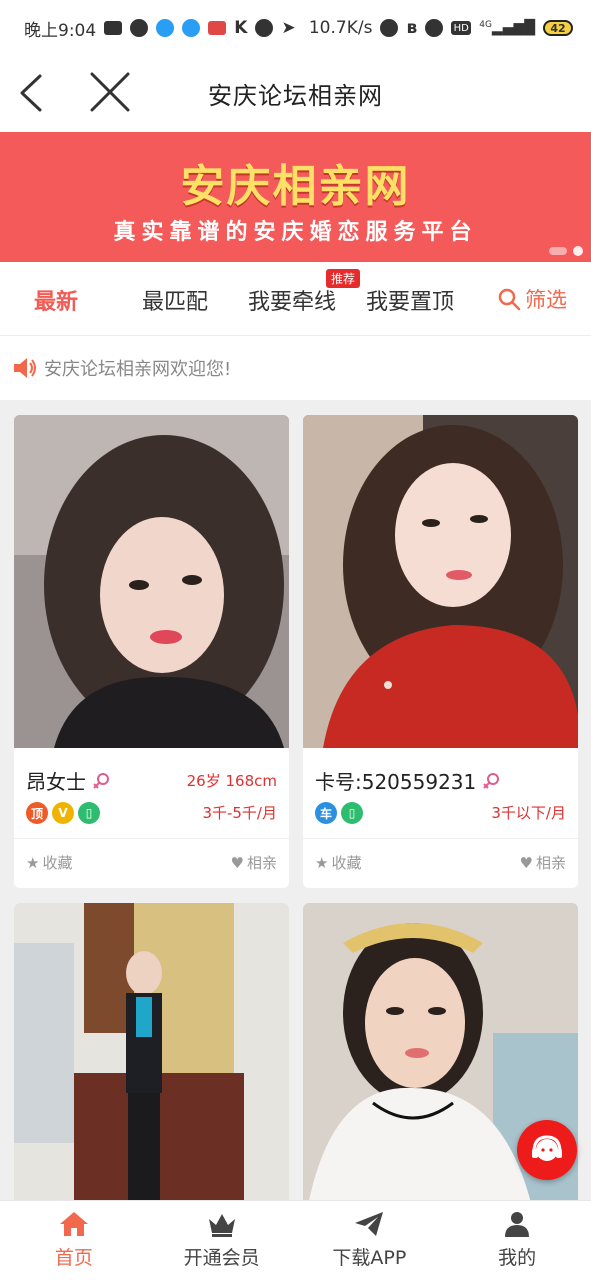 The height and width of the screenshot is (1280, 591). Describe the element at coordinates (139, 28) in the screenshot. I see `shield-notification-icon` at that location.